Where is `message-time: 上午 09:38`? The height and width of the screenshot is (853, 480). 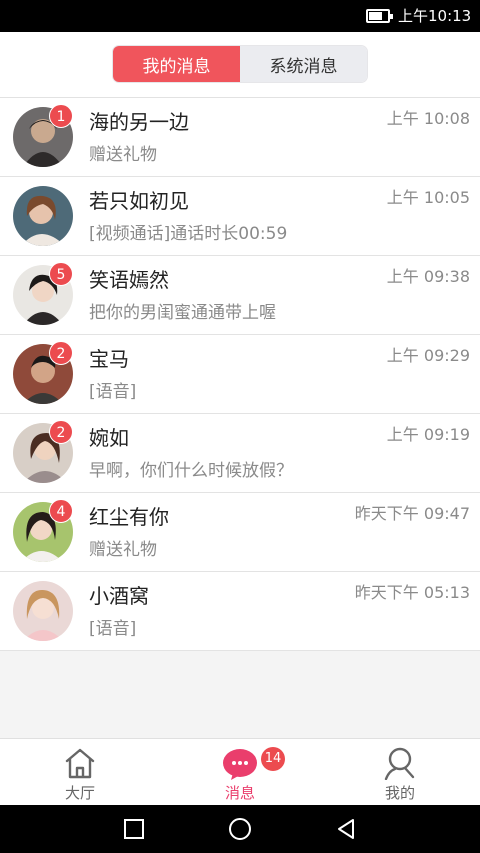
message-time: 上午 09:38 is located at coordinates (428, 276).